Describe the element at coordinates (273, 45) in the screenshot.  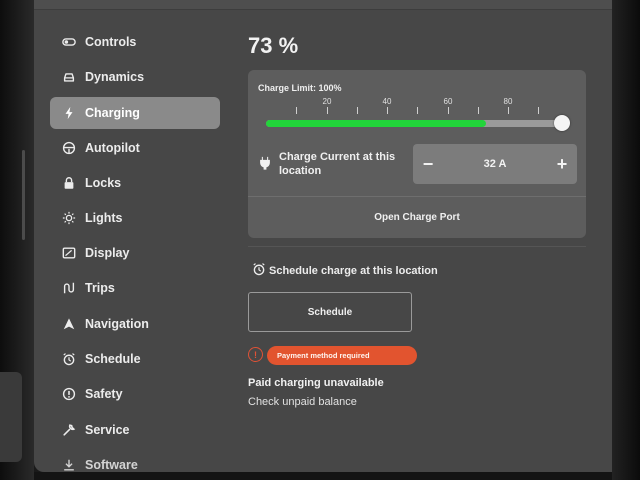
I see `battery-level: 73 %` at that location.